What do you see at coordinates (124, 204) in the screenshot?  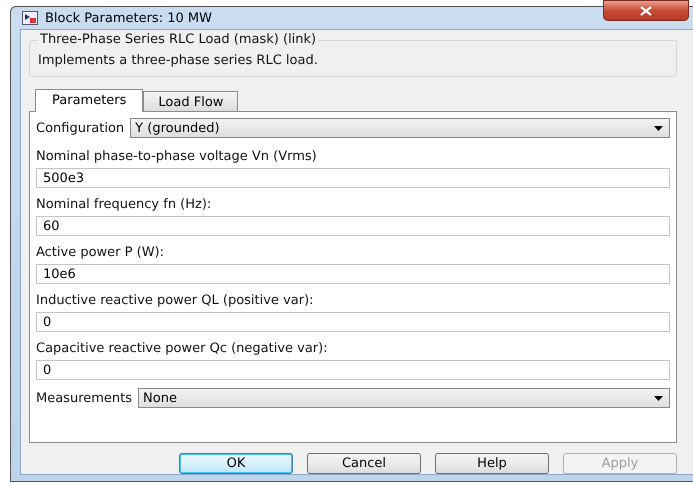 I see `field-label: Nominal frequency fn (Hz):` at bounding box center [124, 204].